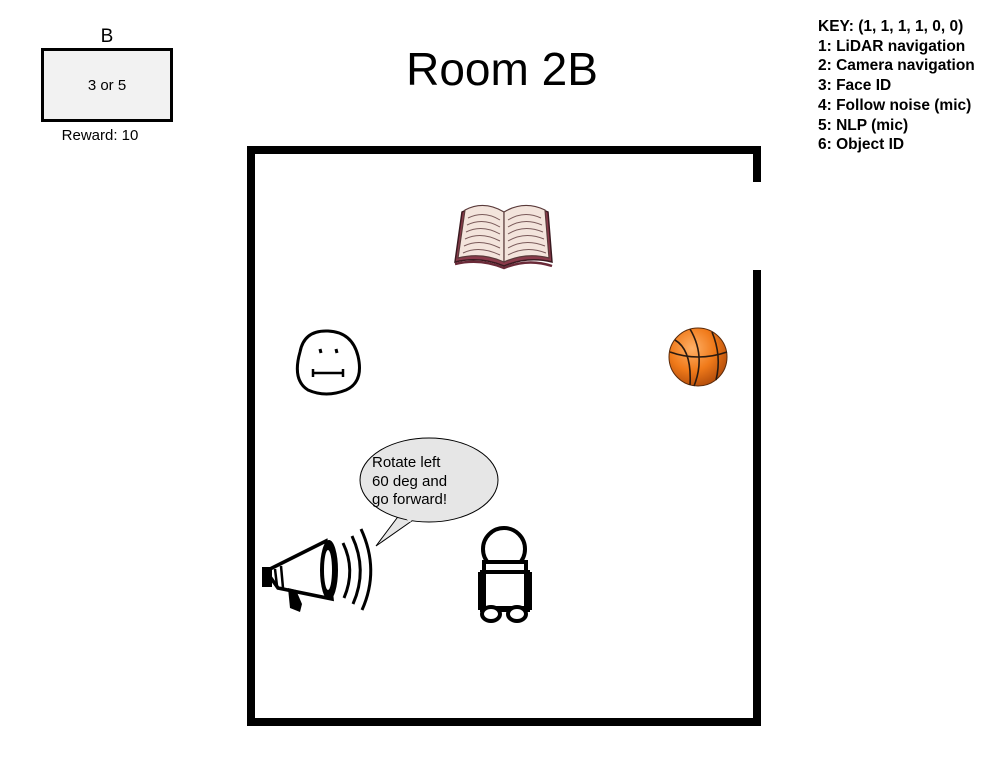 This screenshot has height=768, width=1008. I want to click on face-icon, so click(328, 362).